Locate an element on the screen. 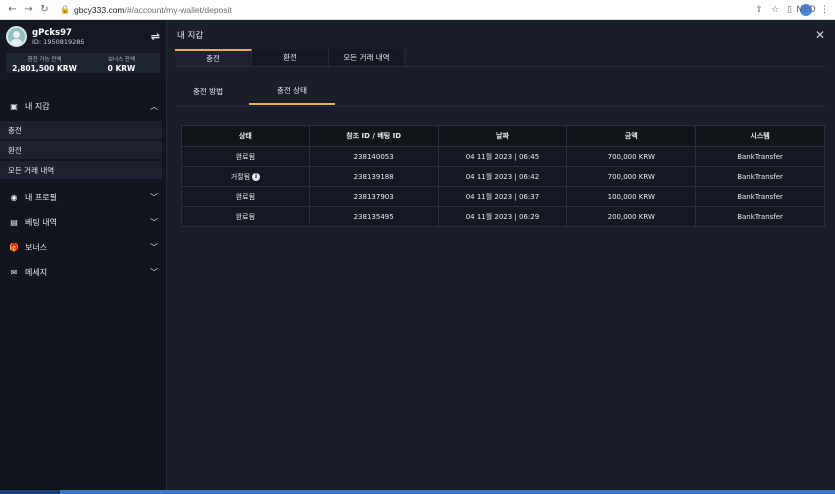 The height and width of the screenshot is (494, 835). column-header-system: 시스템 is located at coordinates (760, 136).